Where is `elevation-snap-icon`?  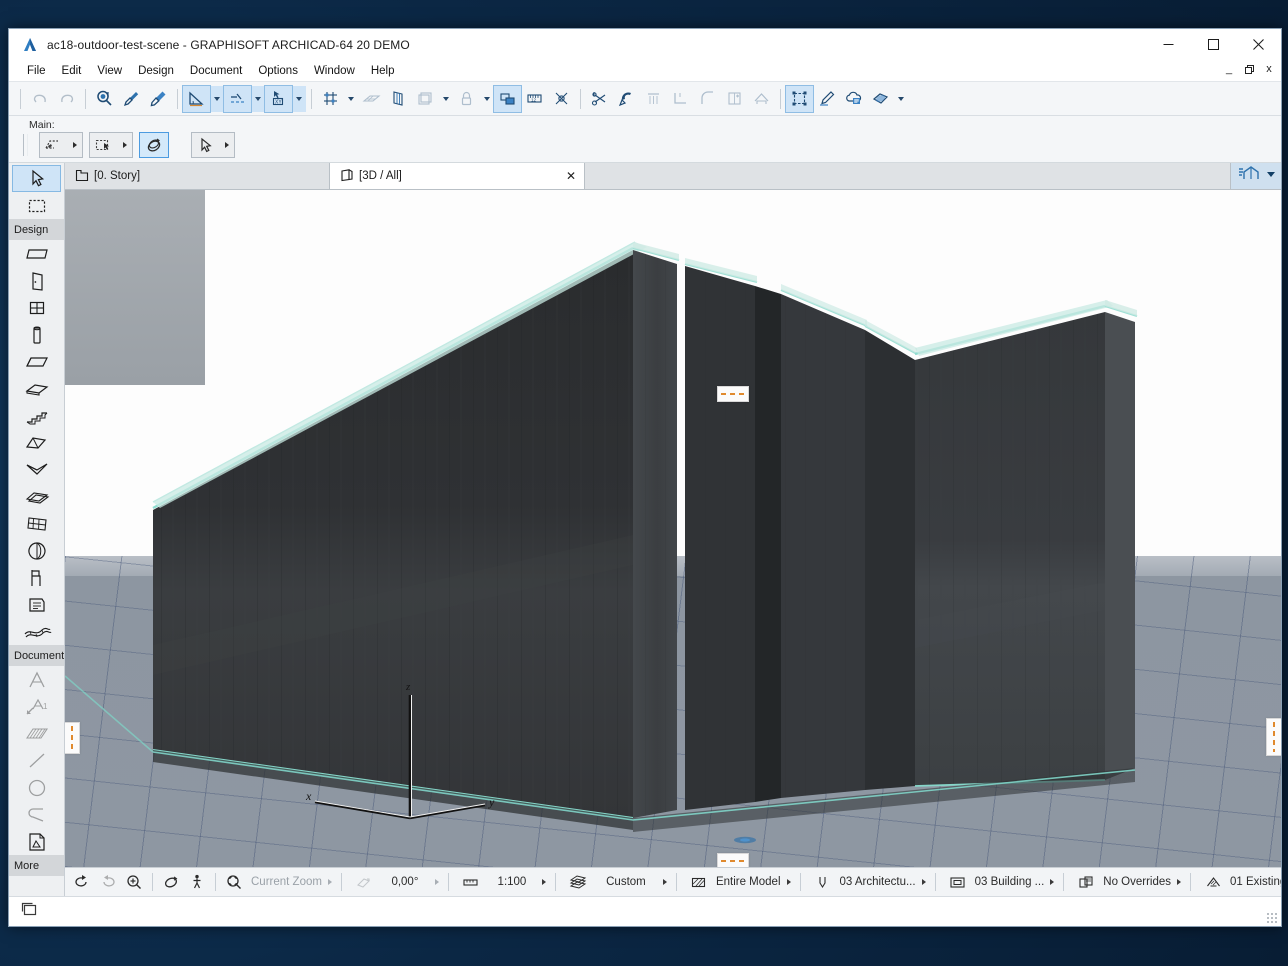 elevation-snap-icon is located at coordinates (237, 98).